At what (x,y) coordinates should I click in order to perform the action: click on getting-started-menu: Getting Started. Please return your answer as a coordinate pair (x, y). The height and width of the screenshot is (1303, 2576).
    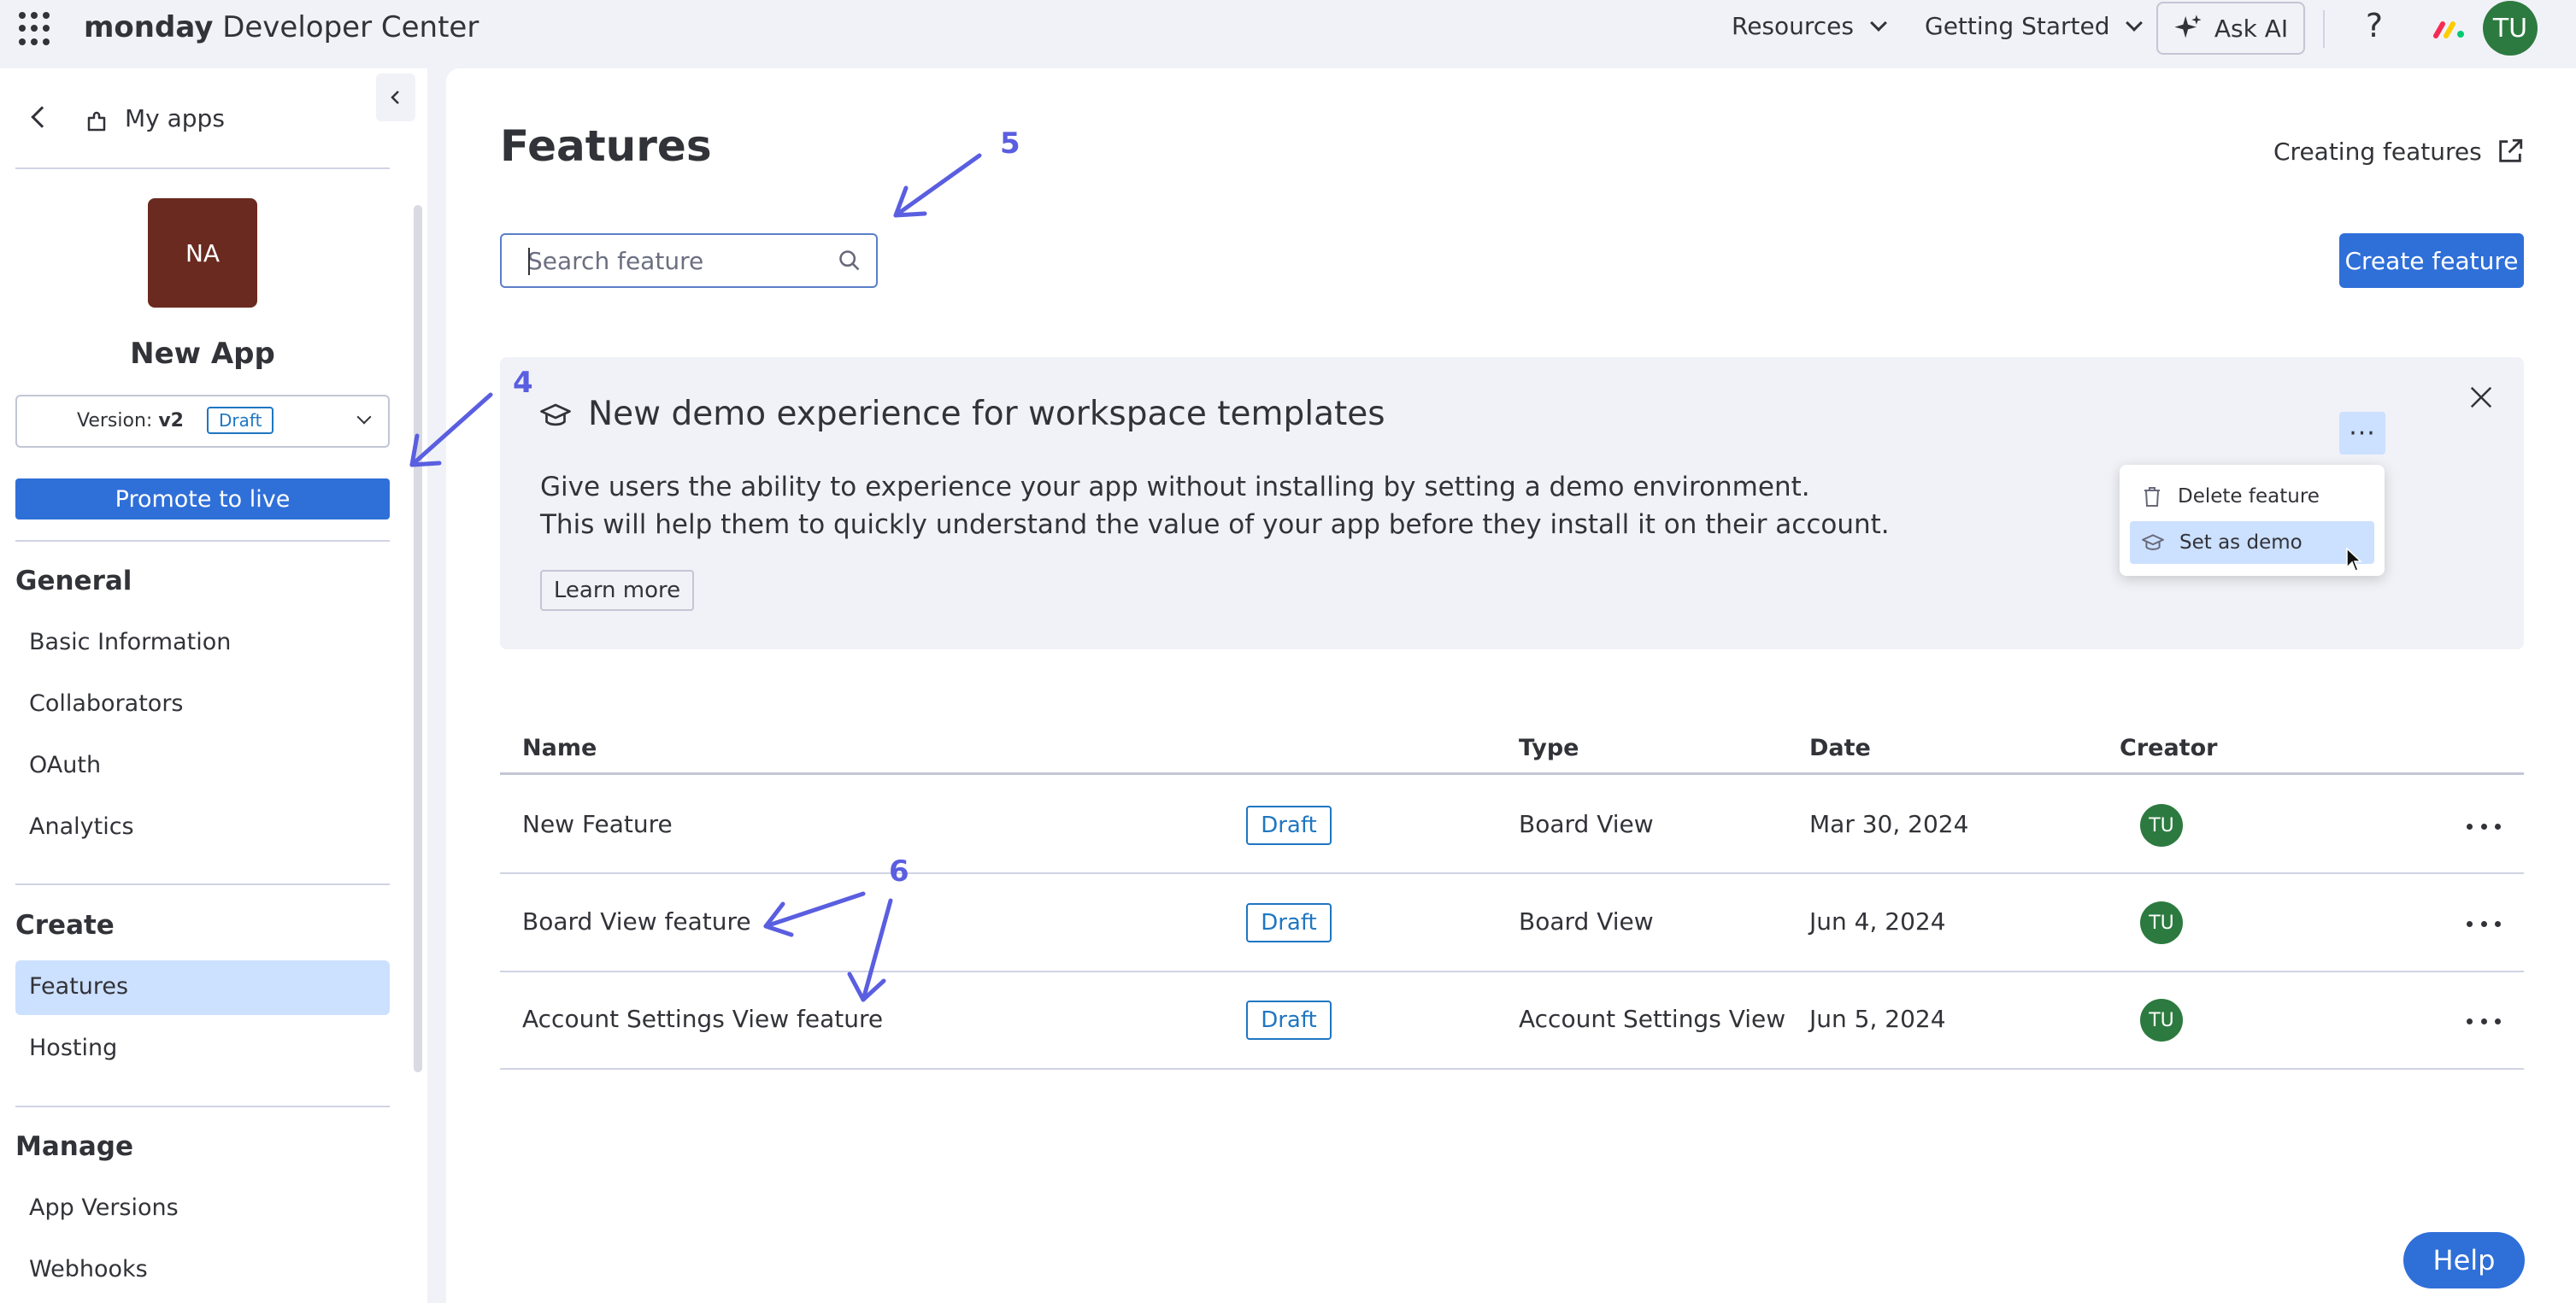
    Looking at the image, I should click on (2034, 26).